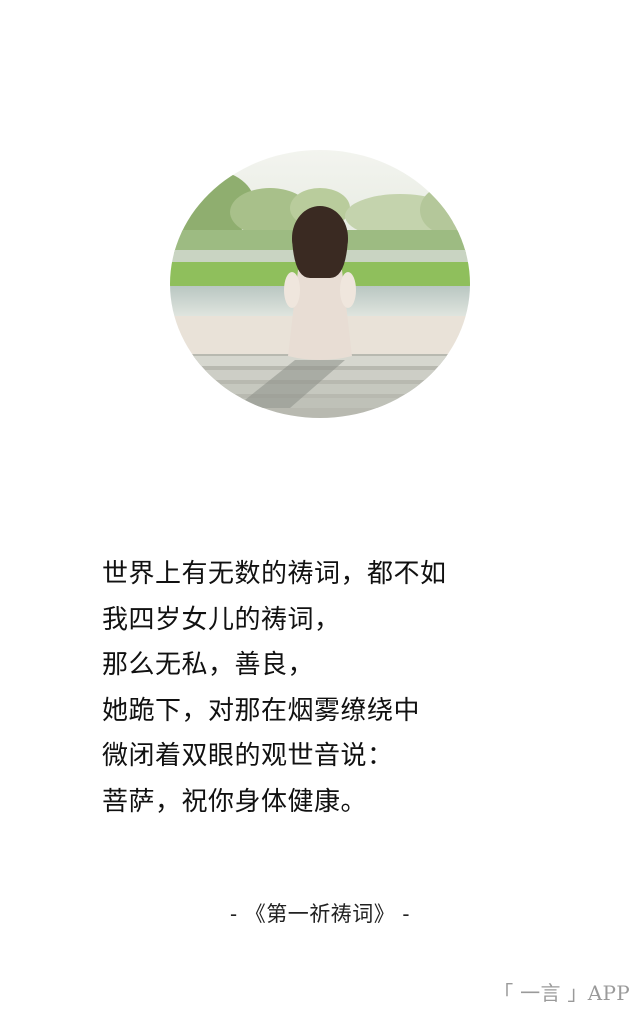 Image resolution: width=640 pixels, height=1014 pixels. I want to click on photo-girl-sitting-on-dock-icon, so click(320, 284).